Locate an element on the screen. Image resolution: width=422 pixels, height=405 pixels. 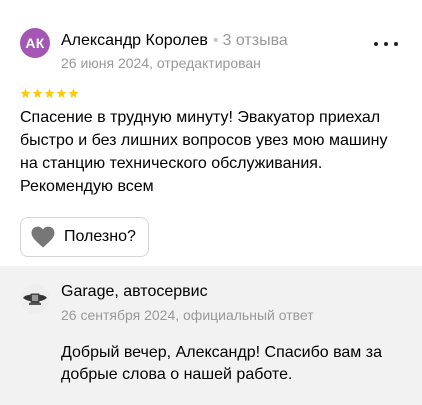
more-dots-icon is located at coordinates (386, 44).